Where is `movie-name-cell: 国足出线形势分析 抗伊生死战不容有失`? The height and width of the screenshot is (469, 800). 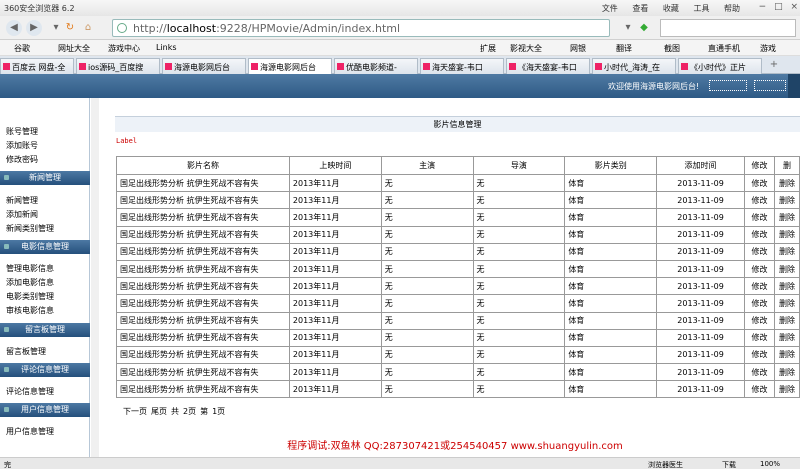 movie-name-cell: 国足出线形势分析 抗伊生死战不容有失 is located at coordinates (203, 389).